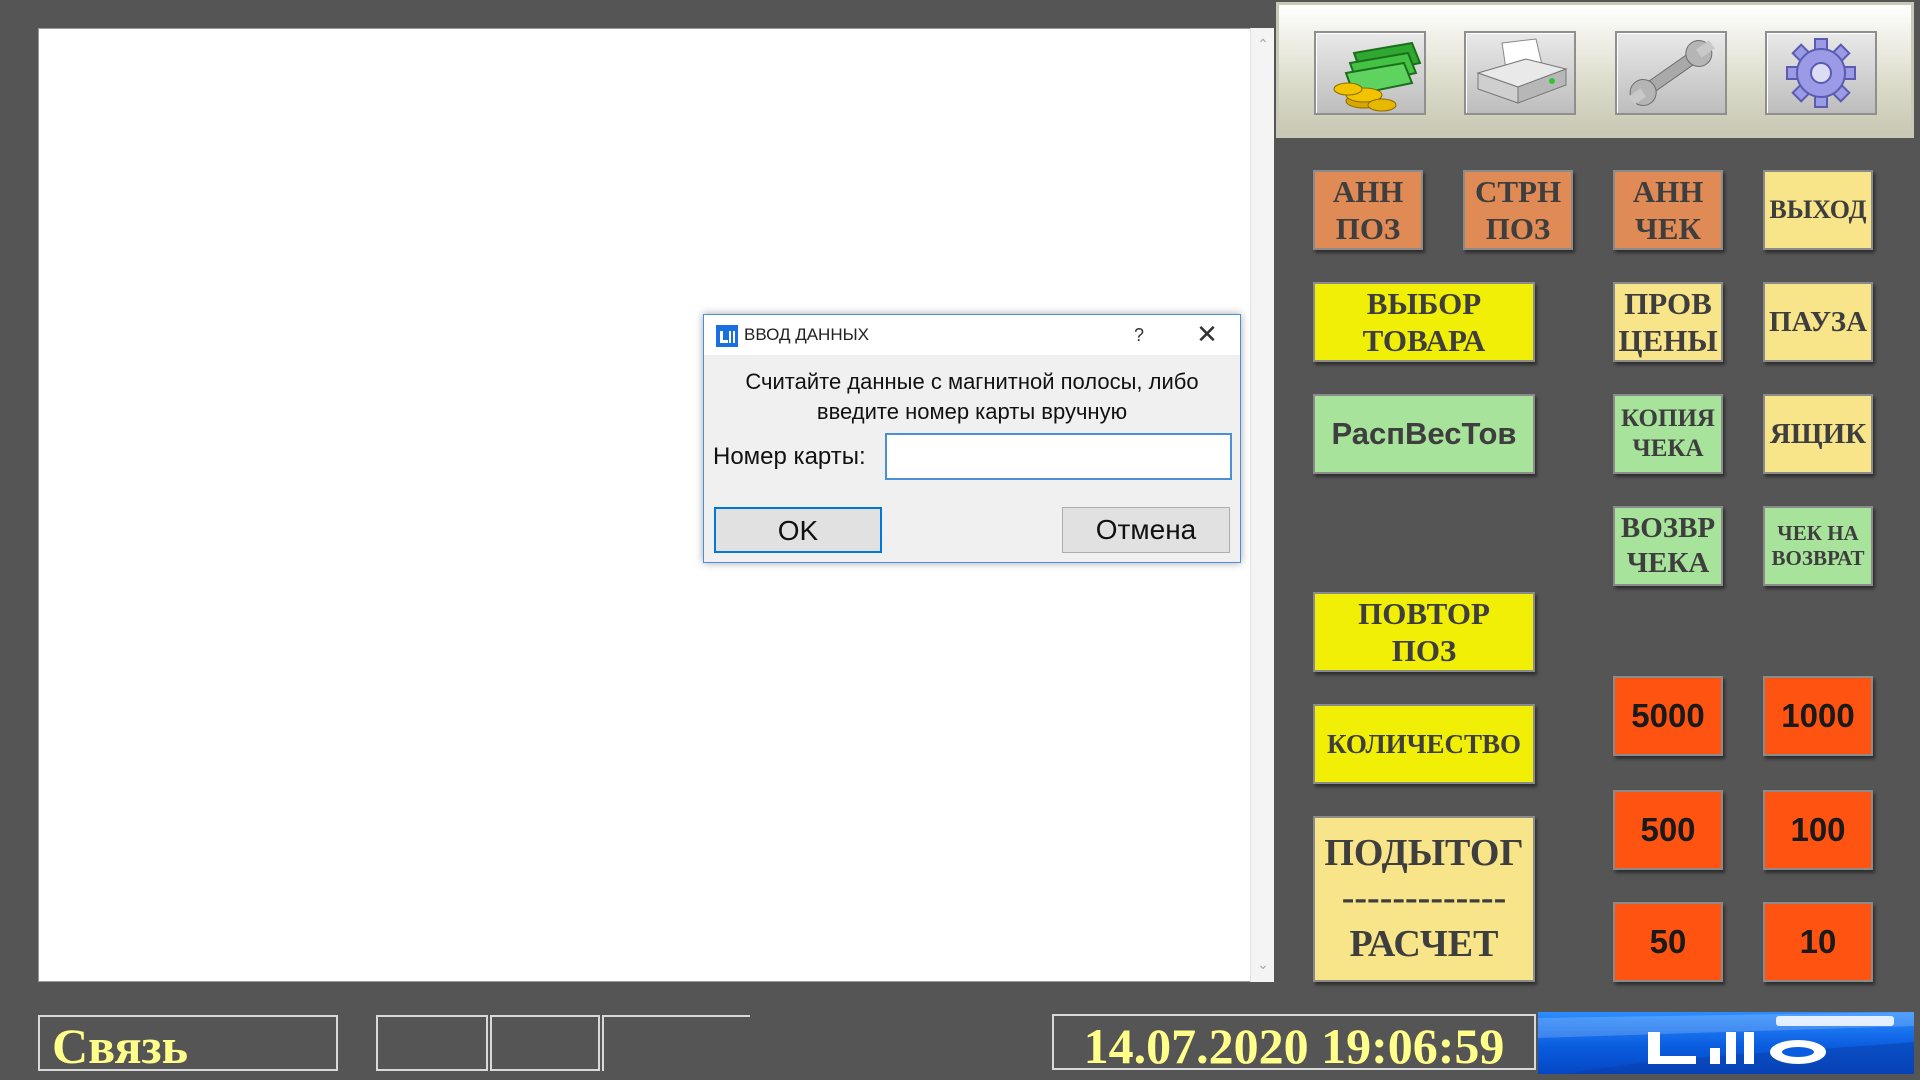  Describe the element at coordinates (1668, 434) in the screenshot. I see `receipt-copy-button: КОПИЯ ЧЕКА` at that location.